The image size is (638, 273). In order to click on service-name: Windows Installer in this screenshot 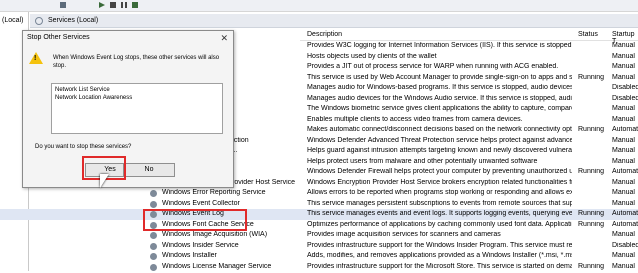, I will do `click(189, 255)`.